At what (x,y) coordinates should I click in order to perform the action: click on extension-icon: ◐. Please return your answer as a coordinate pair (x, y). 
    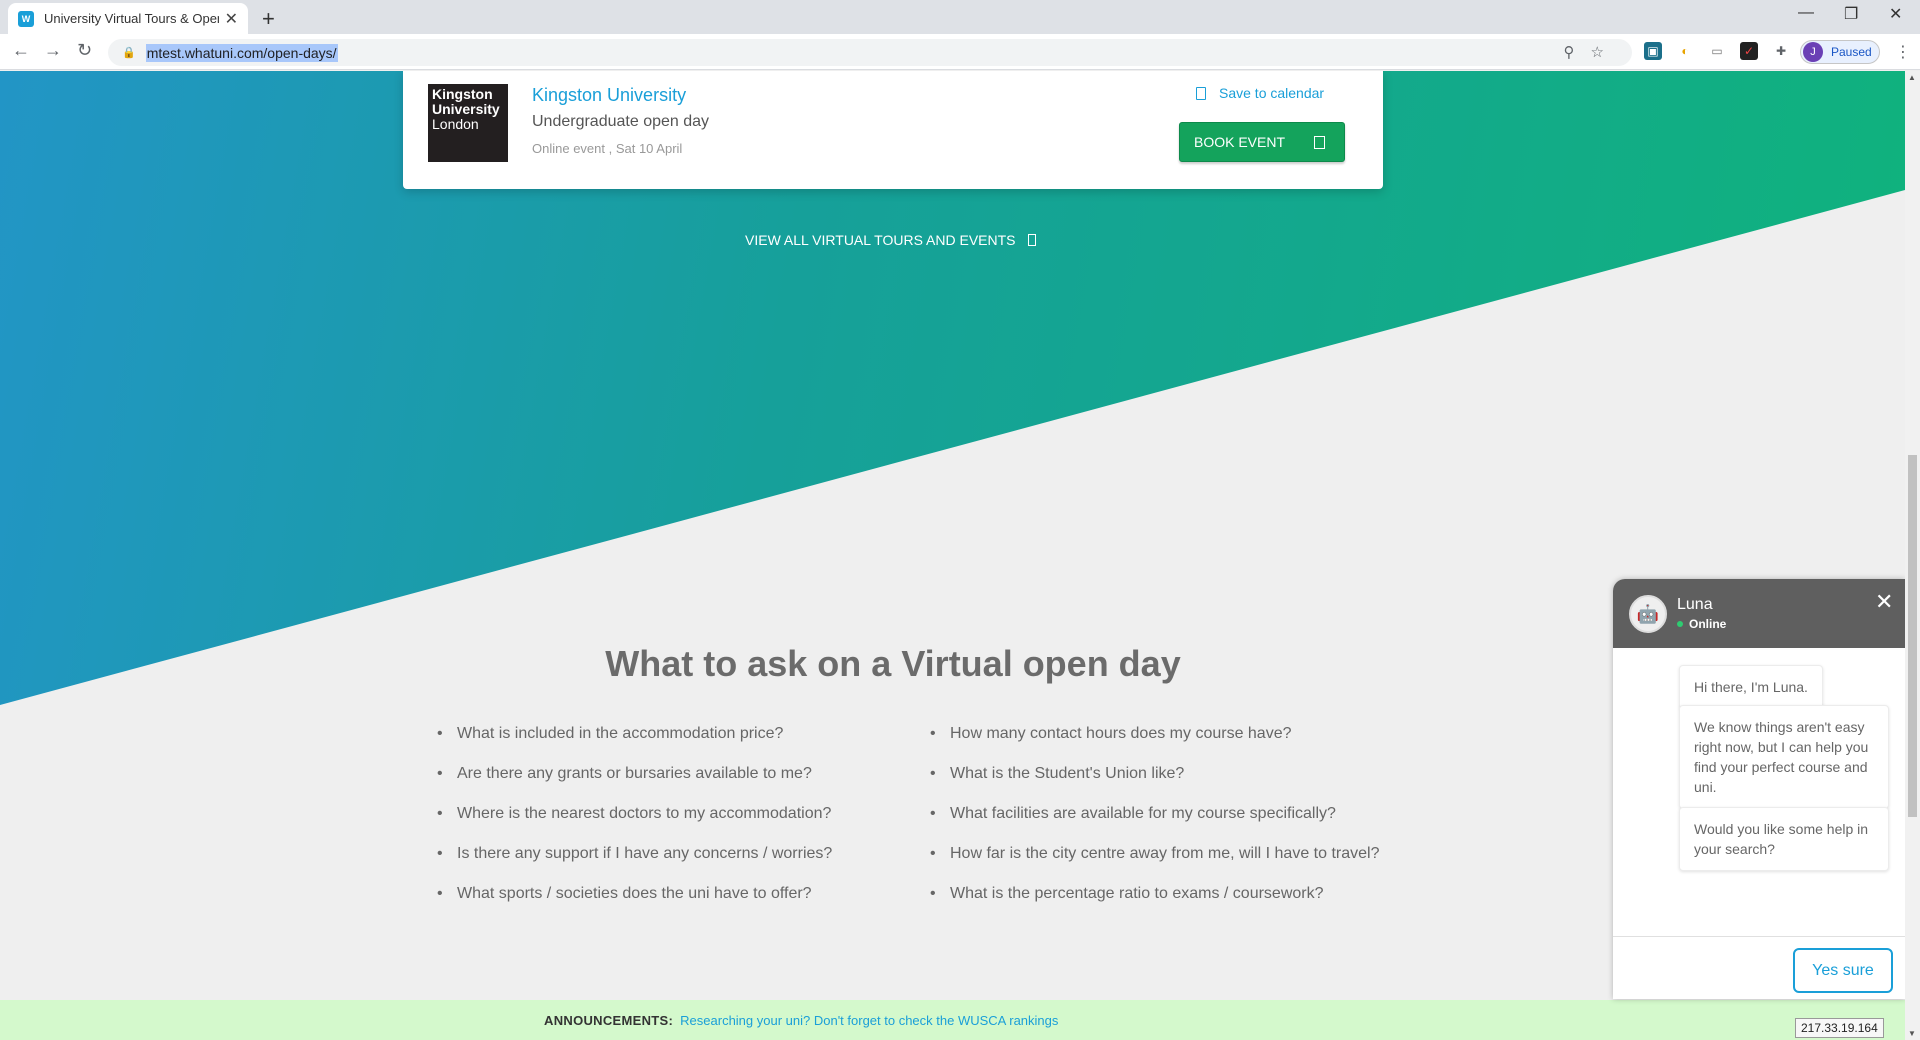
    Looking at the image, I should click on (1685, 51).